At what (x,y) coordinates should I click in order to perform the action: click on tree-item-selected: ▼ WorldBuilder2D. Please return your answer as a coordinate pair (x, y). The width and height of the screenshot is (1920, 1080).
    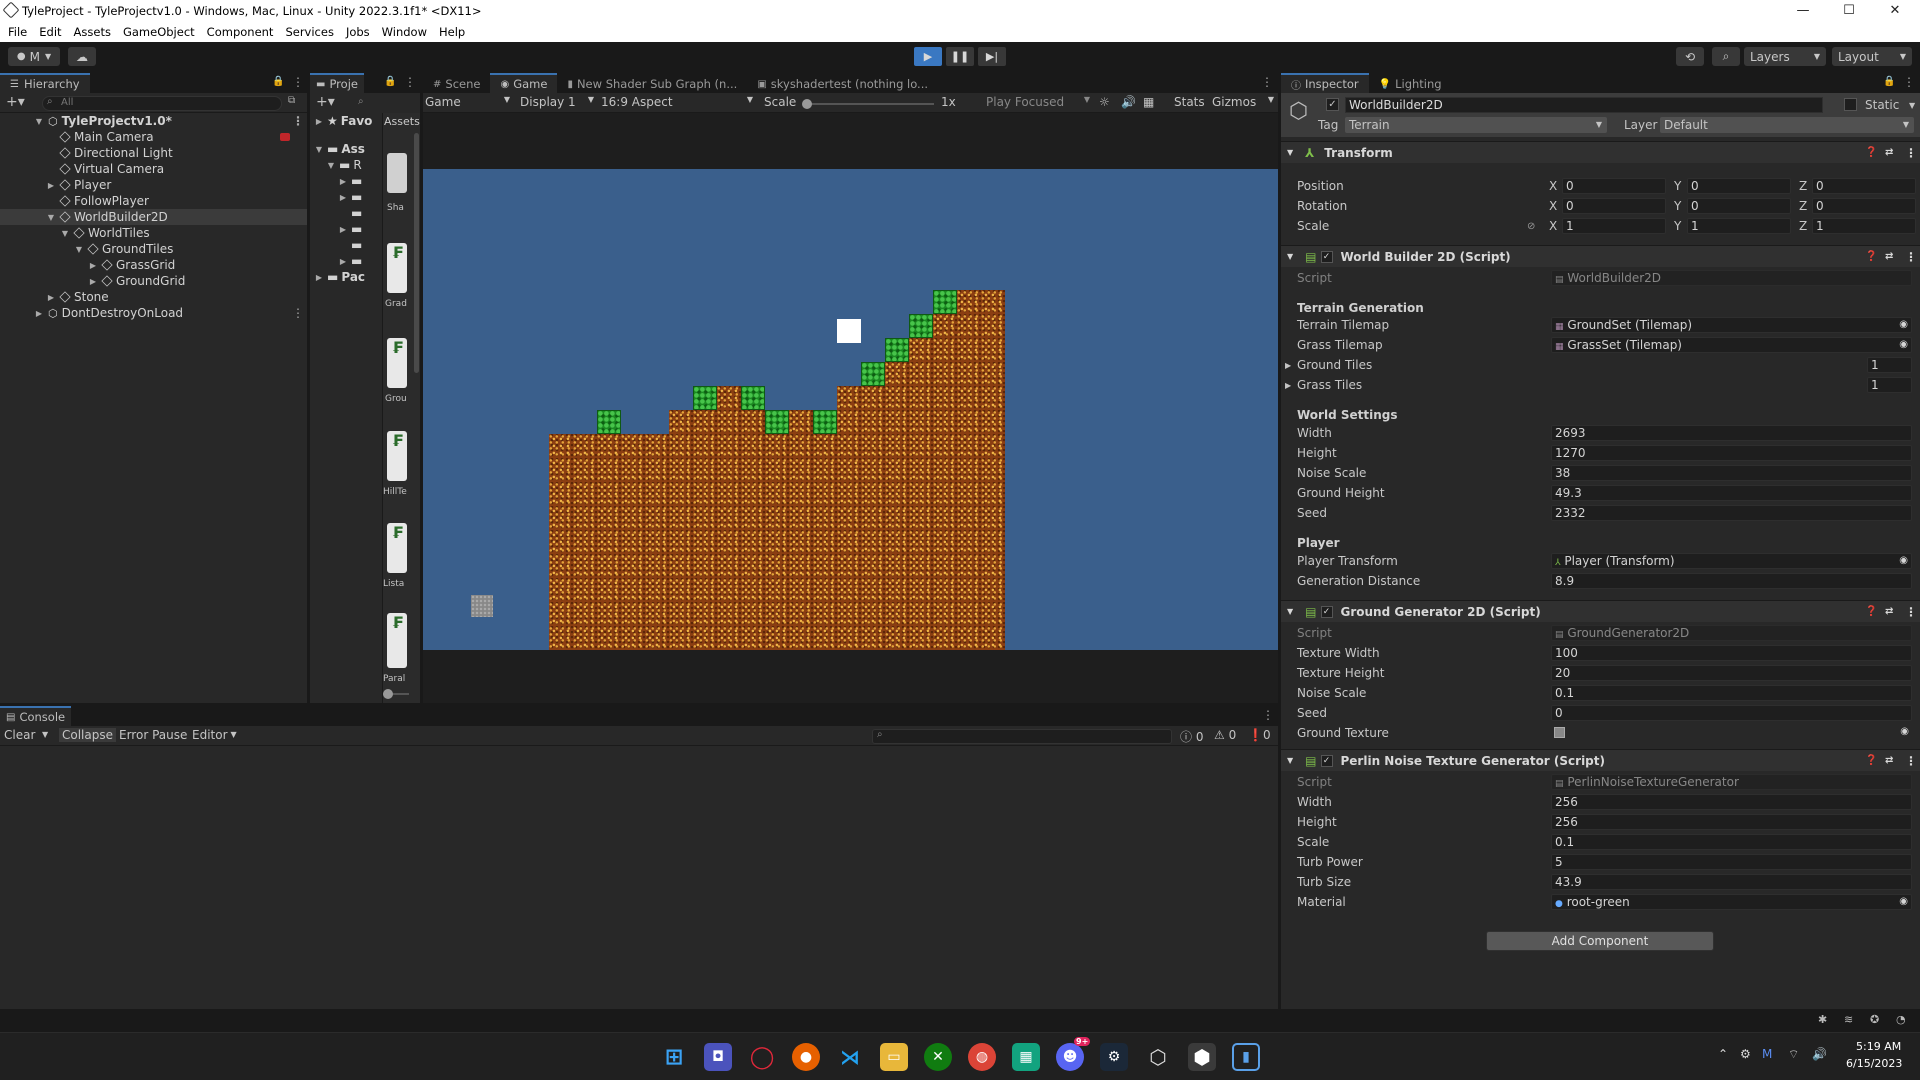
    Looking at the image, I should click on (153, 217).